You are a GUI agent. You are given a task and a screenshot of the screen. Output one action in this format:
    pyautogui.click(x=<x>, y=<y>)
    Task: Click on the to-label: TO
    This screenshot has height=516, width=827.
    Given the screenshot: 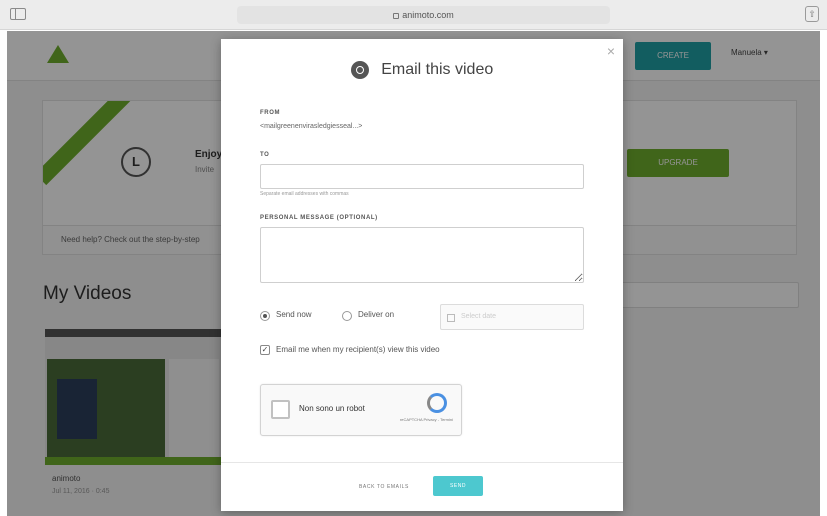 What is the action you would take?
    pyautogui.click(x=265, y=155)
    